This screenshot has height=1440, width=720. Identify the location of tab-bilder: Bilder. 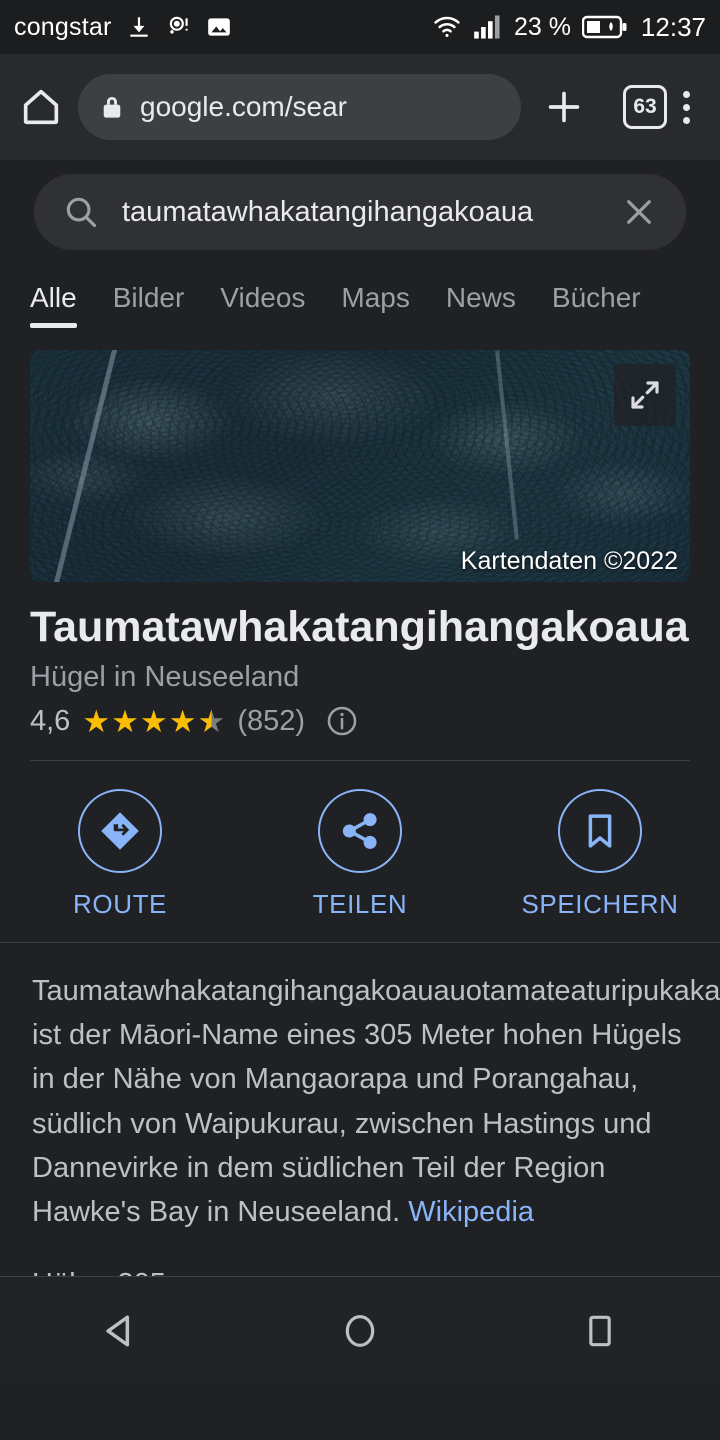
(149, 305).